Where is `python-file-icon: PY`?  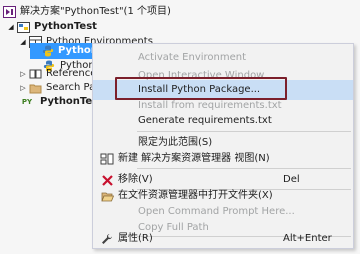 python-file-icon: PY is located at coordinates (27, 102).